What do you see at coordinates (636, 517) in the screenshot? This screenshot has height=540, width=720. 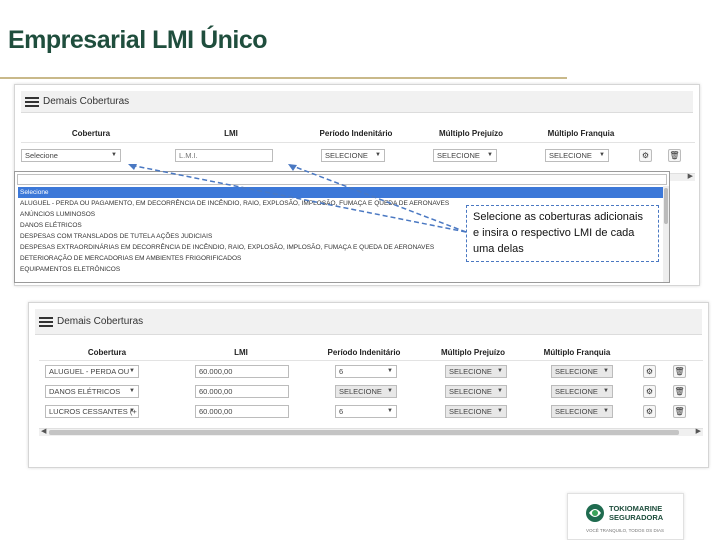 I see `logo-line-2: SEGURADORA` at bounding box center [636, 517].